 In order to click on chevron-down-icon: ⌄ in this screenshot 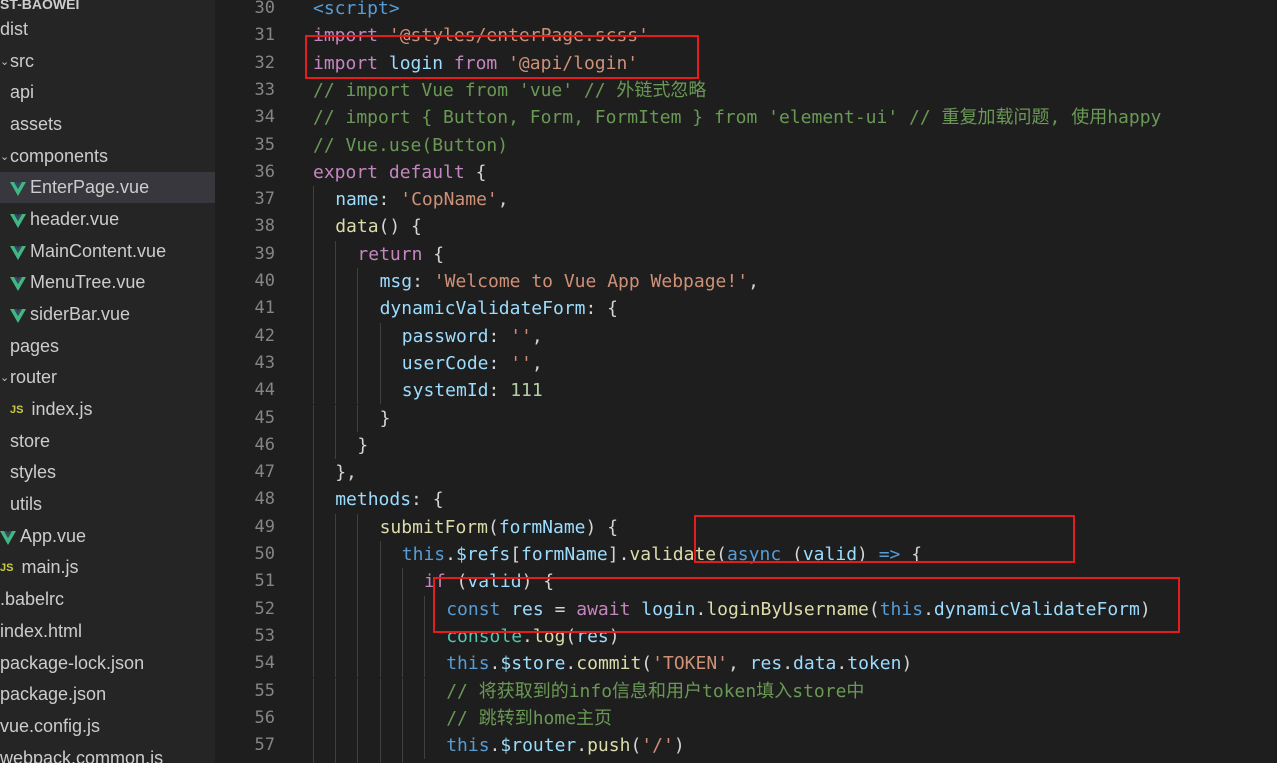, I will do `click(5, 62)`.